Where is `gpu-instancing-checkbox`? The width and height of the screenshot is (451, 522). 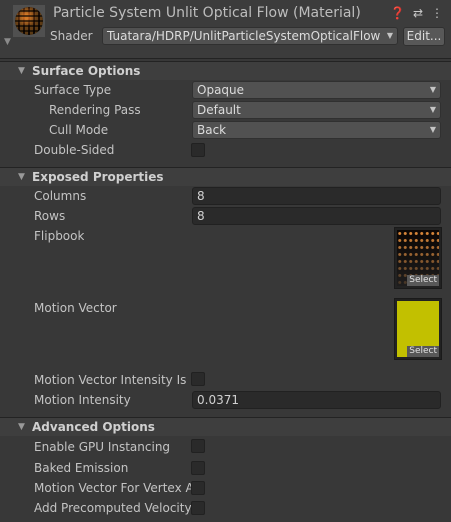
gpu-instancing-checkbox is located at coordinates (198, 446).